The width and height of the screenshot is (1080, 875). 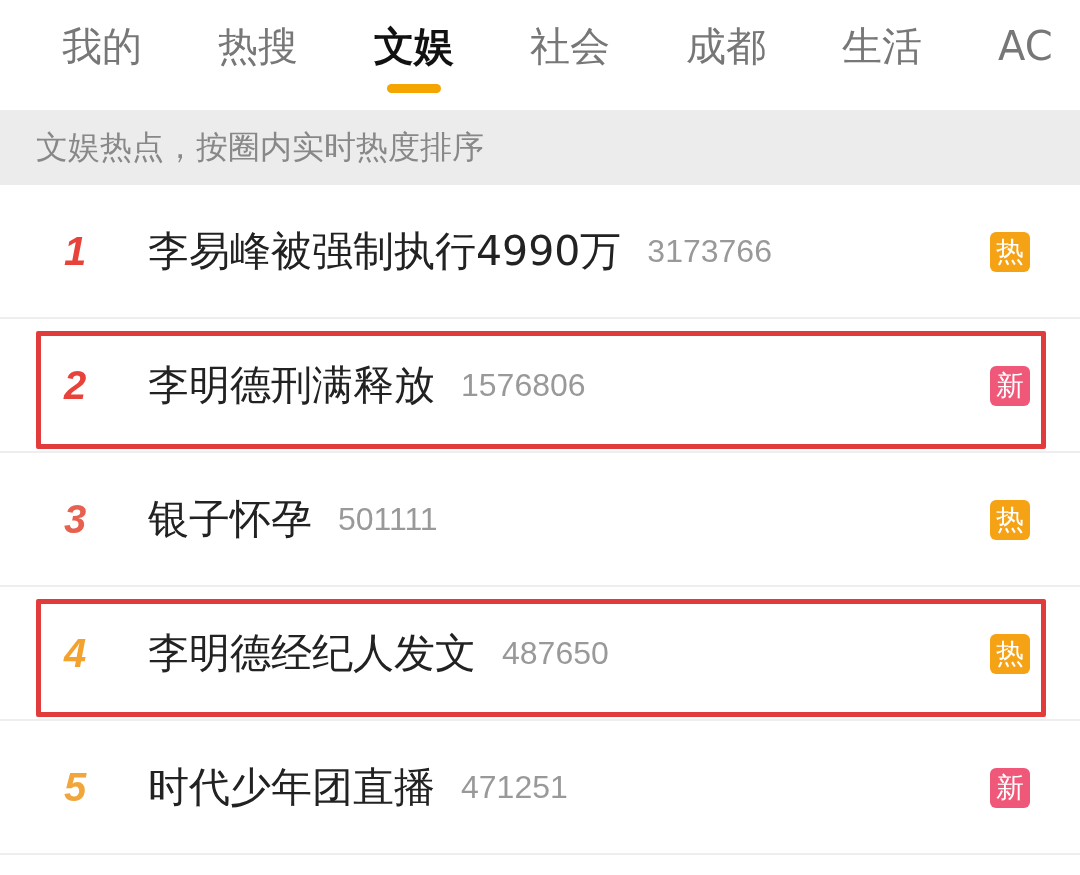 I want to click on tab: 社会, so click(x=570, y=41).